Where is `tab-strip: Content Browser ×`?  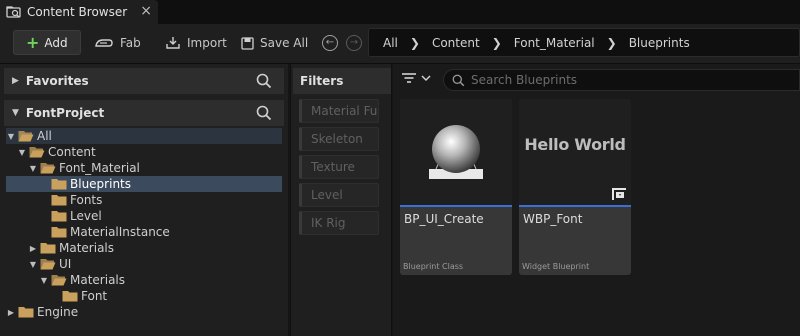 tab-strip: Content Browser × is located at coordinates (400, 12).